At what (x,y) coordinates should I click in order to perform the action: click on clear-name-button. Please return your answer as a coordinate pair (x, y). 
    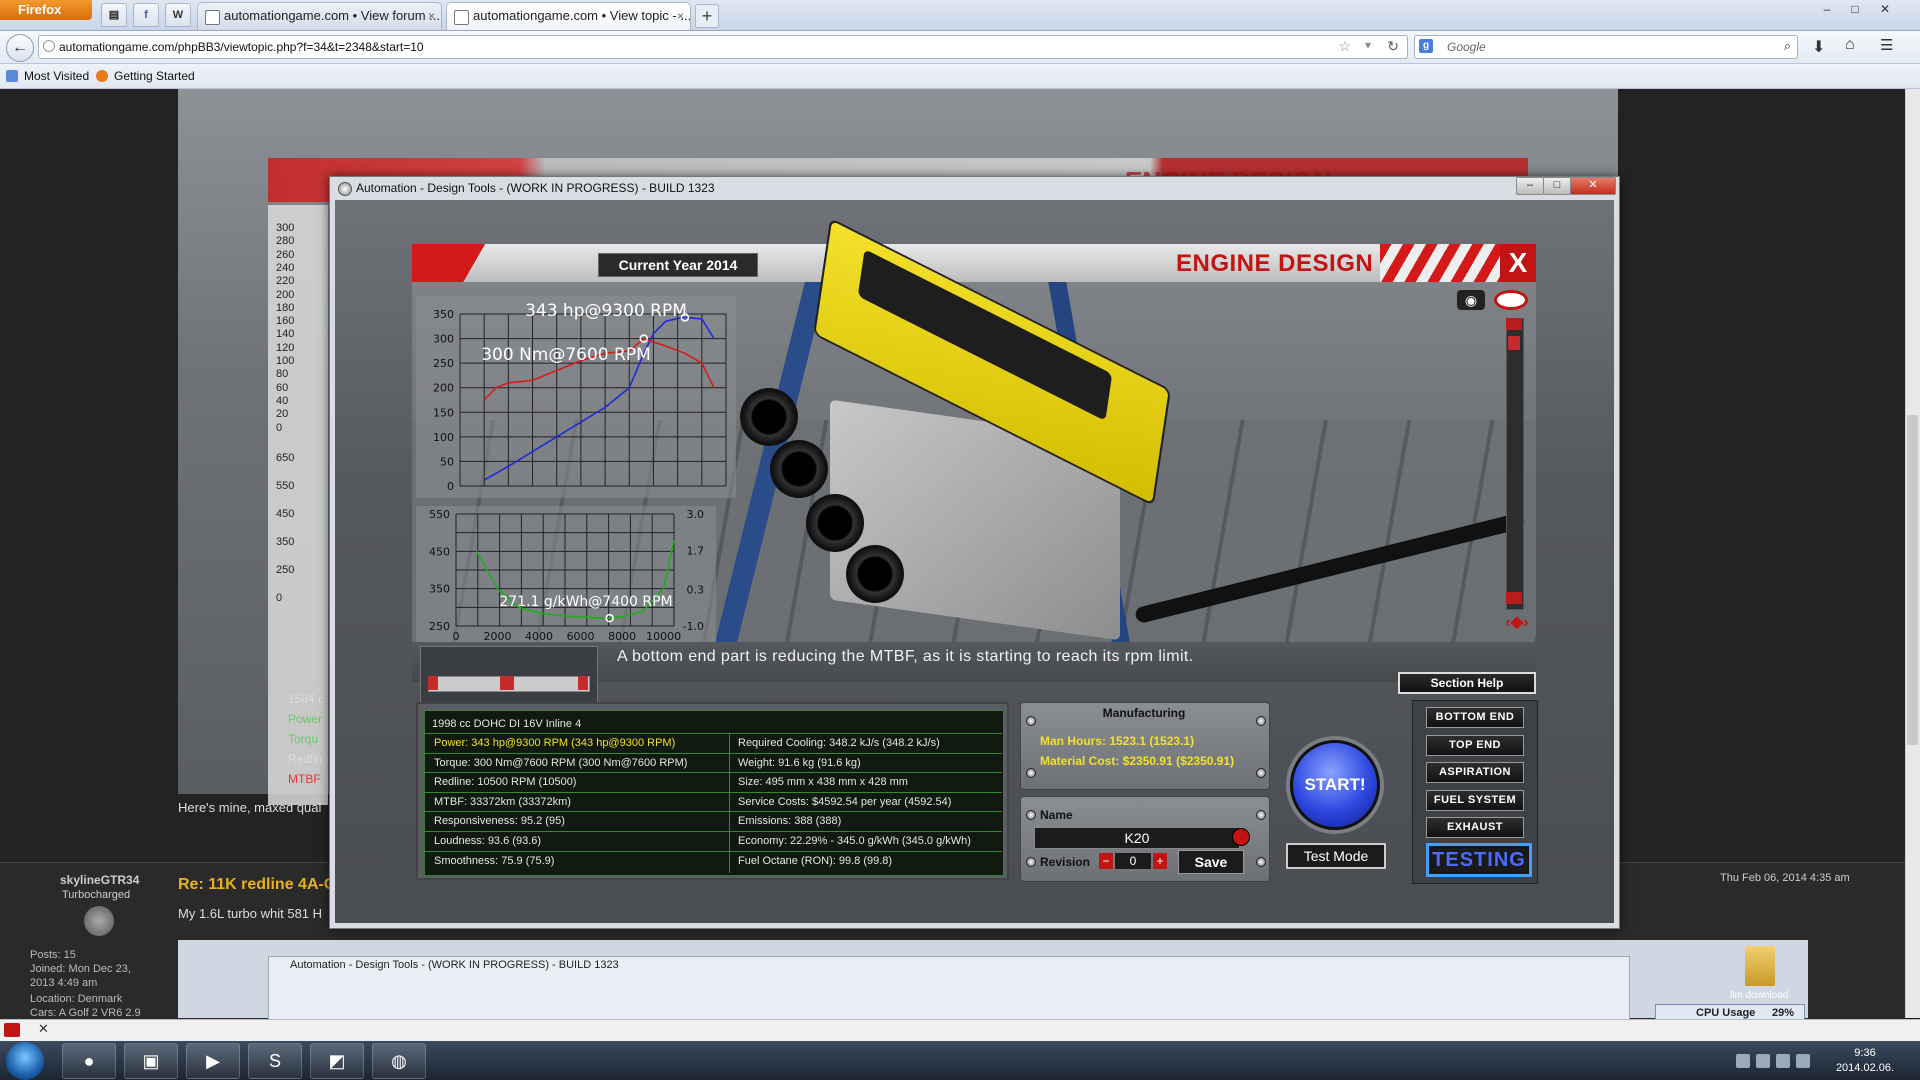
    Looking at the image, I should click on (1241, 837).